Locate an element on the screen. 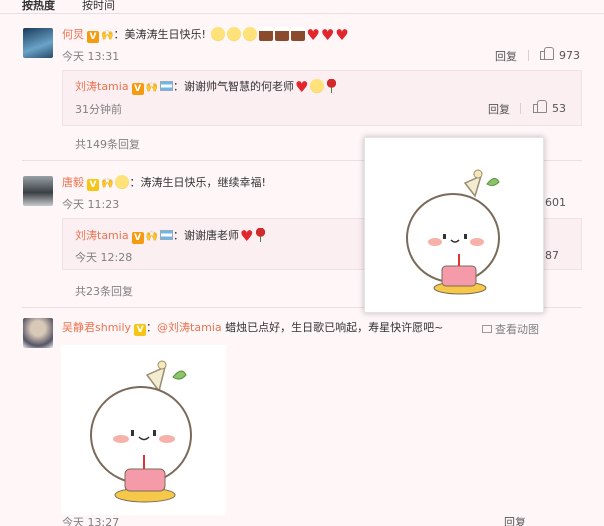 This screenshot has height=526, width=604. reply-line: 刘涛tamia V 🙌 ：谢谢唐老师♥ is located at coordinates (171, 236).